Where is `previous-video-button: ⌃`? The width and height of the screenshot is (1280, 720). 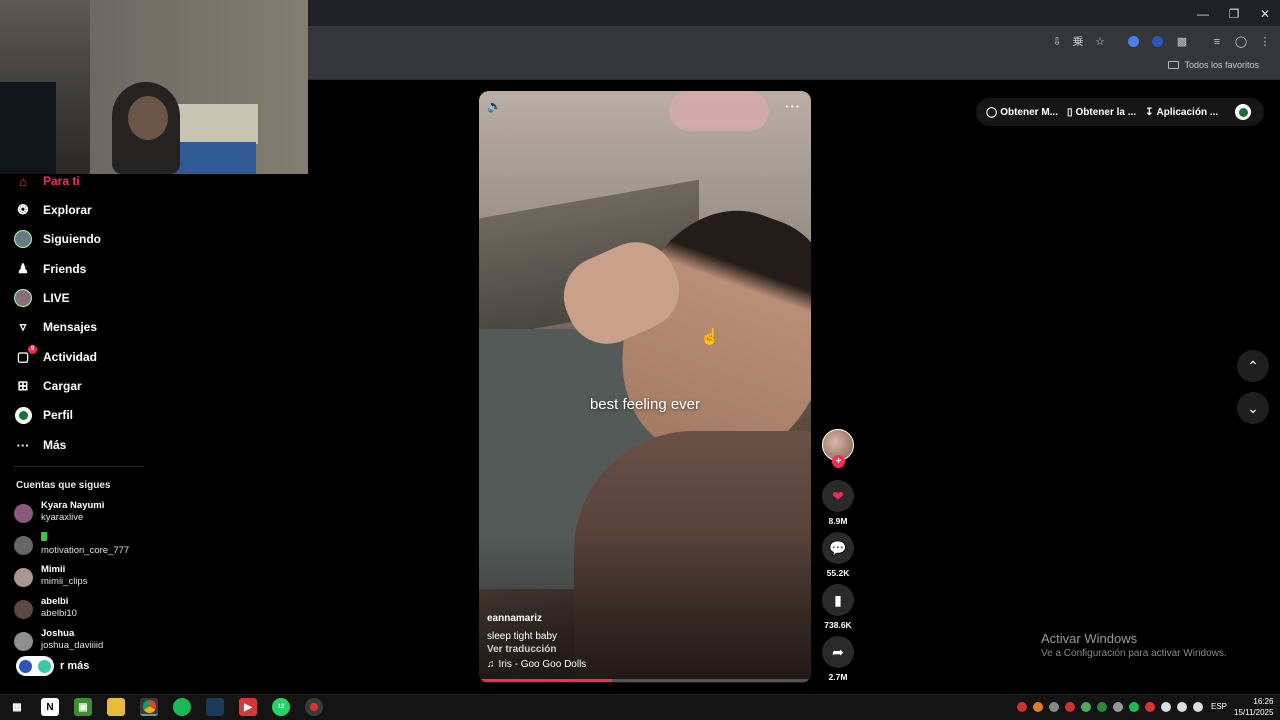 previous-video-button: ⌃ is located at coordinates (1253, 366).